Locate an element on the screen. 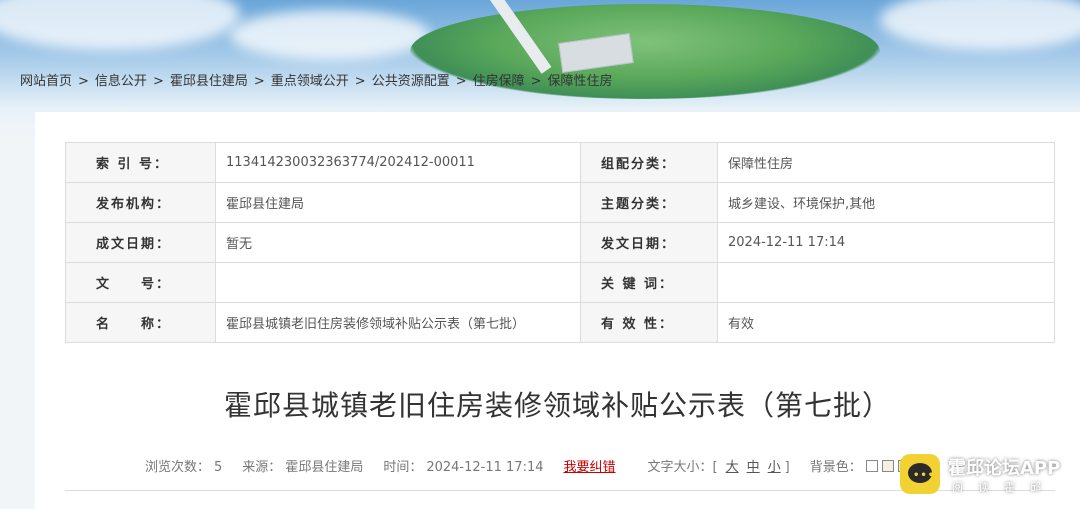 The width and height of the screenshot is (1080, 509). report-error-link: 我要纠错 is located at coordinates (590, 467).